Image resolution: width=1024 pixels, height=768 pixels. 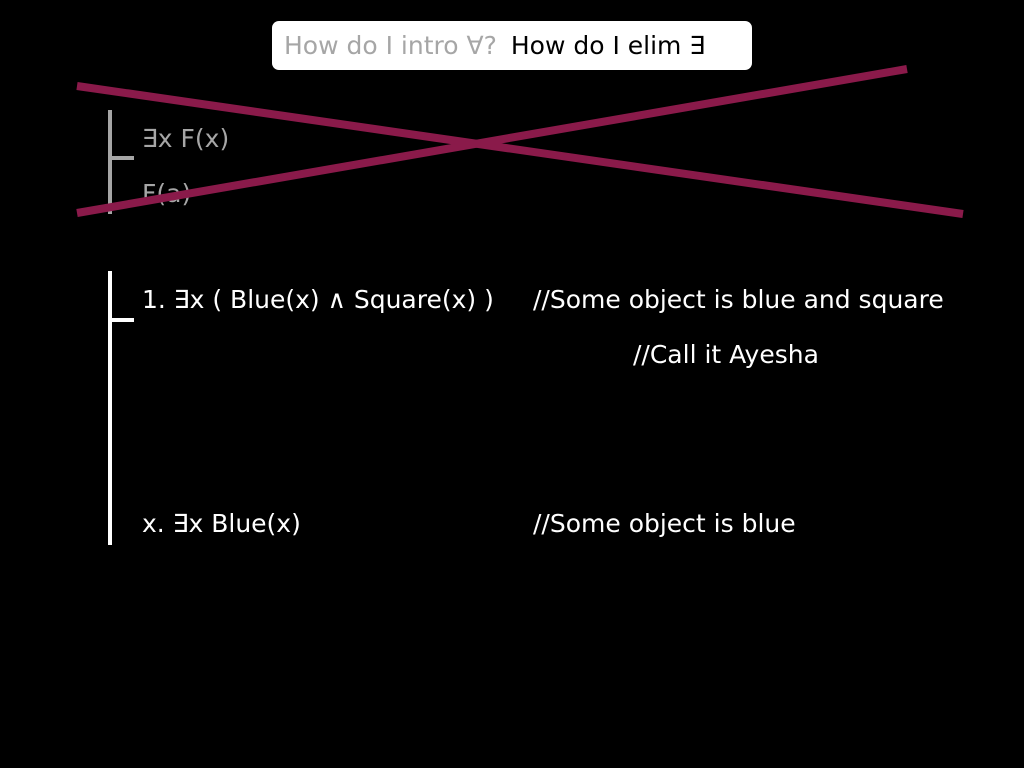 I want to click on proof-premise-tick, so click(x=121, y=320).